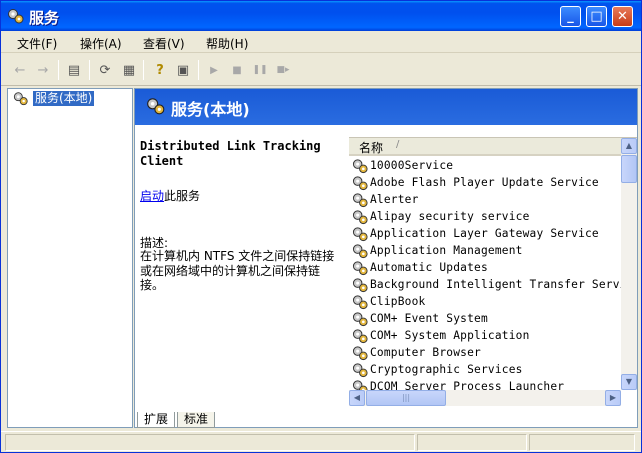  I want to click on maximize-button: □, so click(596, 16).